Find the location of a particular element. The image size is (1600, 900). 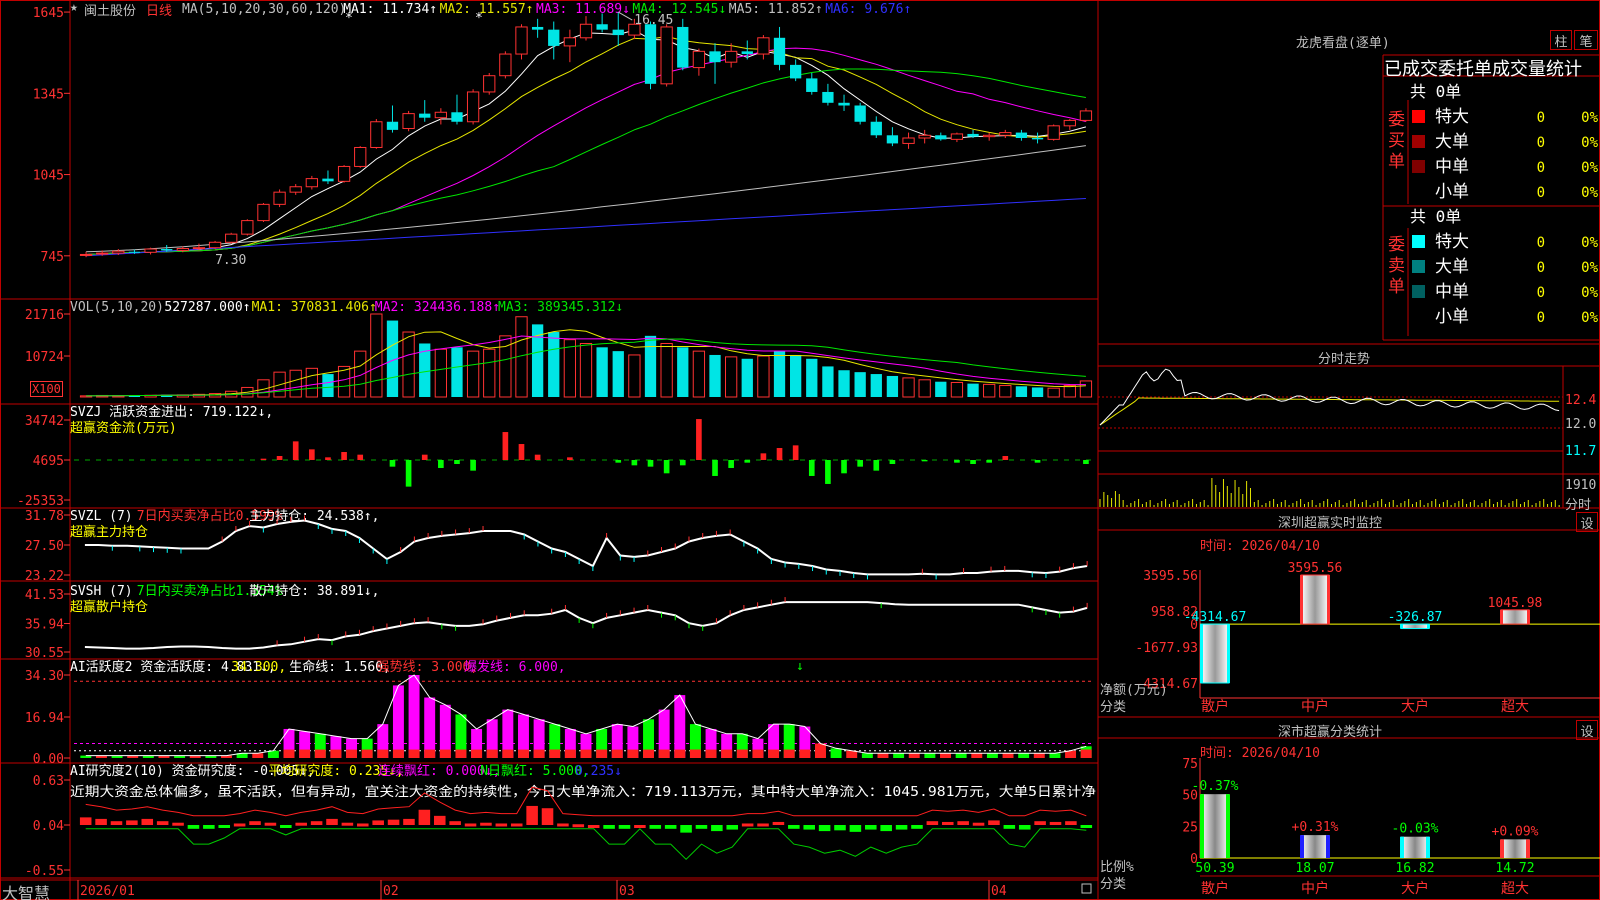

stats-cat-3: 超大 is located at coordinates (1515, 889).